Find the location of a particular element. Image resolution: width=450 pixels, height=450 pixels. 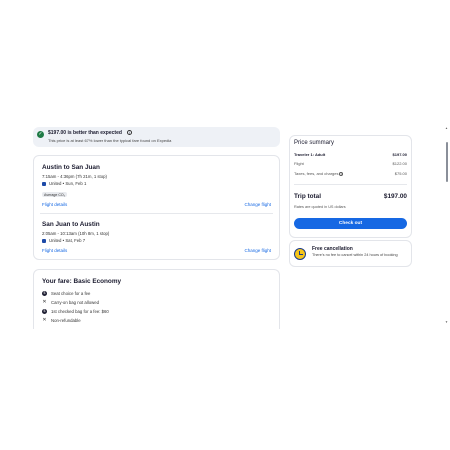

clock-icon is located at coordinates (300, 254).